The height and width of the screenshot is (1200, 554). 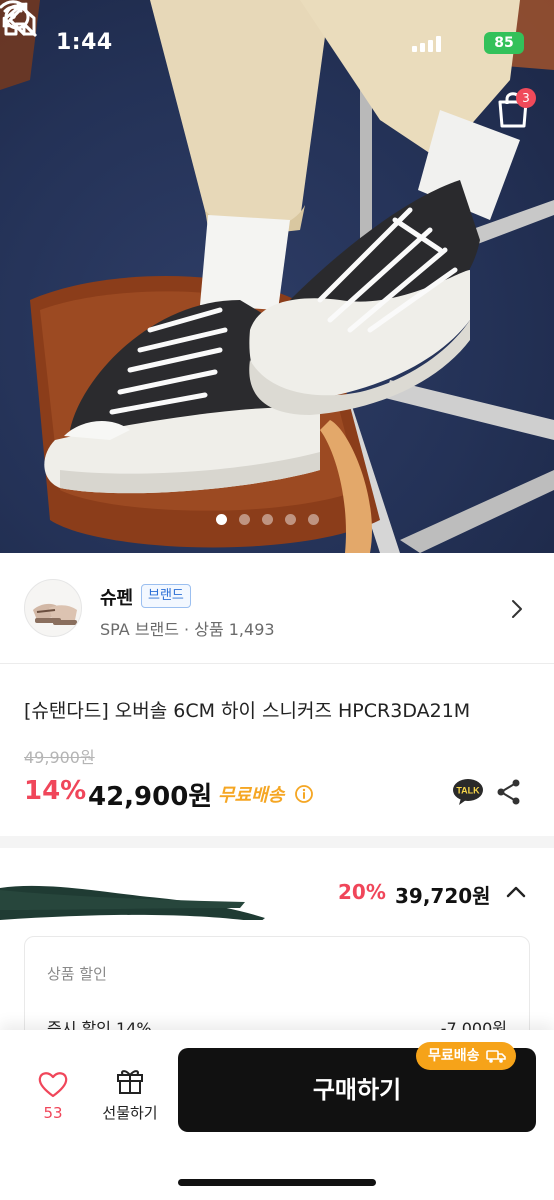 I want to click on bottom-purchase-bar: 53 선물하기 구매하기 무료배송, so click(x=277, y=1115).